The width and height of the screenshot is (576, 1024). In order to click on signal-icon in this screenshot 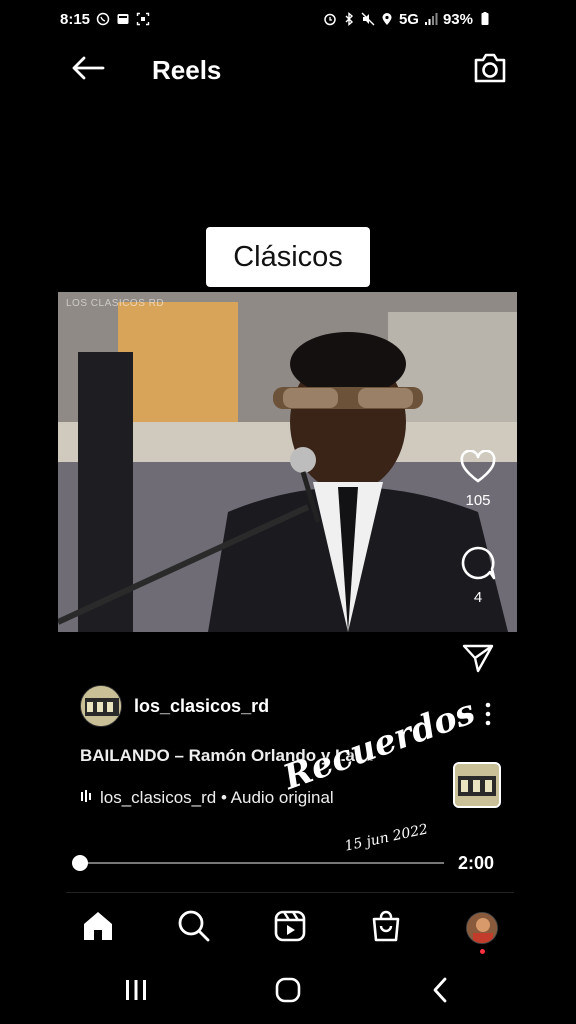, I will do `click(431, 19)`.